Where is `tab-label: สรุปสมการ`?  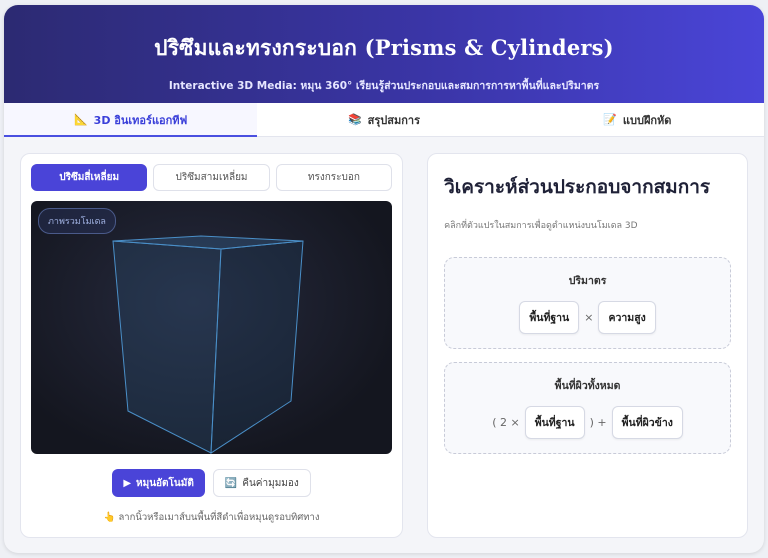
tab-label: สรุปสมการ is located at coordinates (393, 120).